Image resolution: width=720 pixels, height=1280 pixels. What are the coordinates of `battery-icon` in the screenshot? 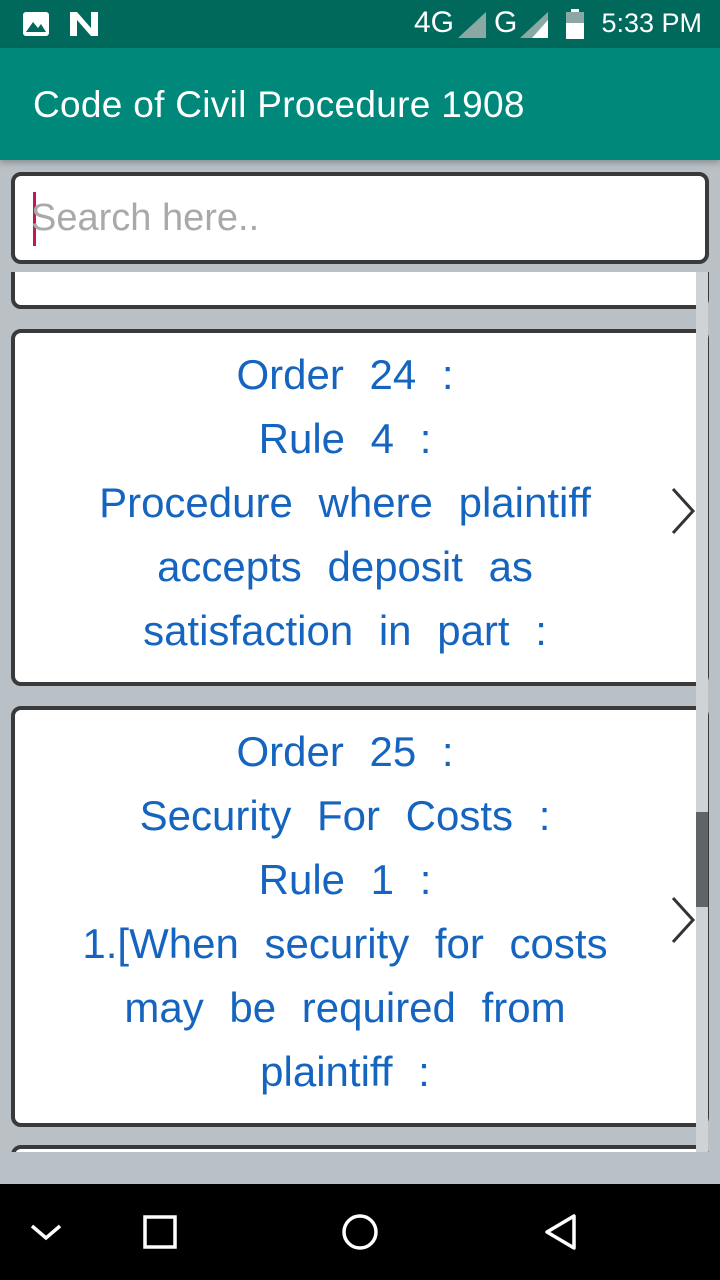 It's located at (575, 24).